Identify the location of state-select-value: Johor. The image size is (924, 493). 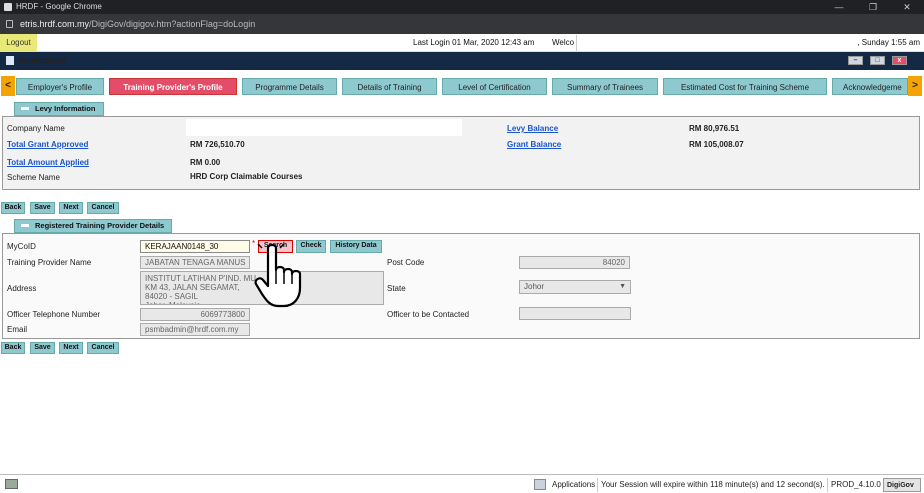
(534, 286).